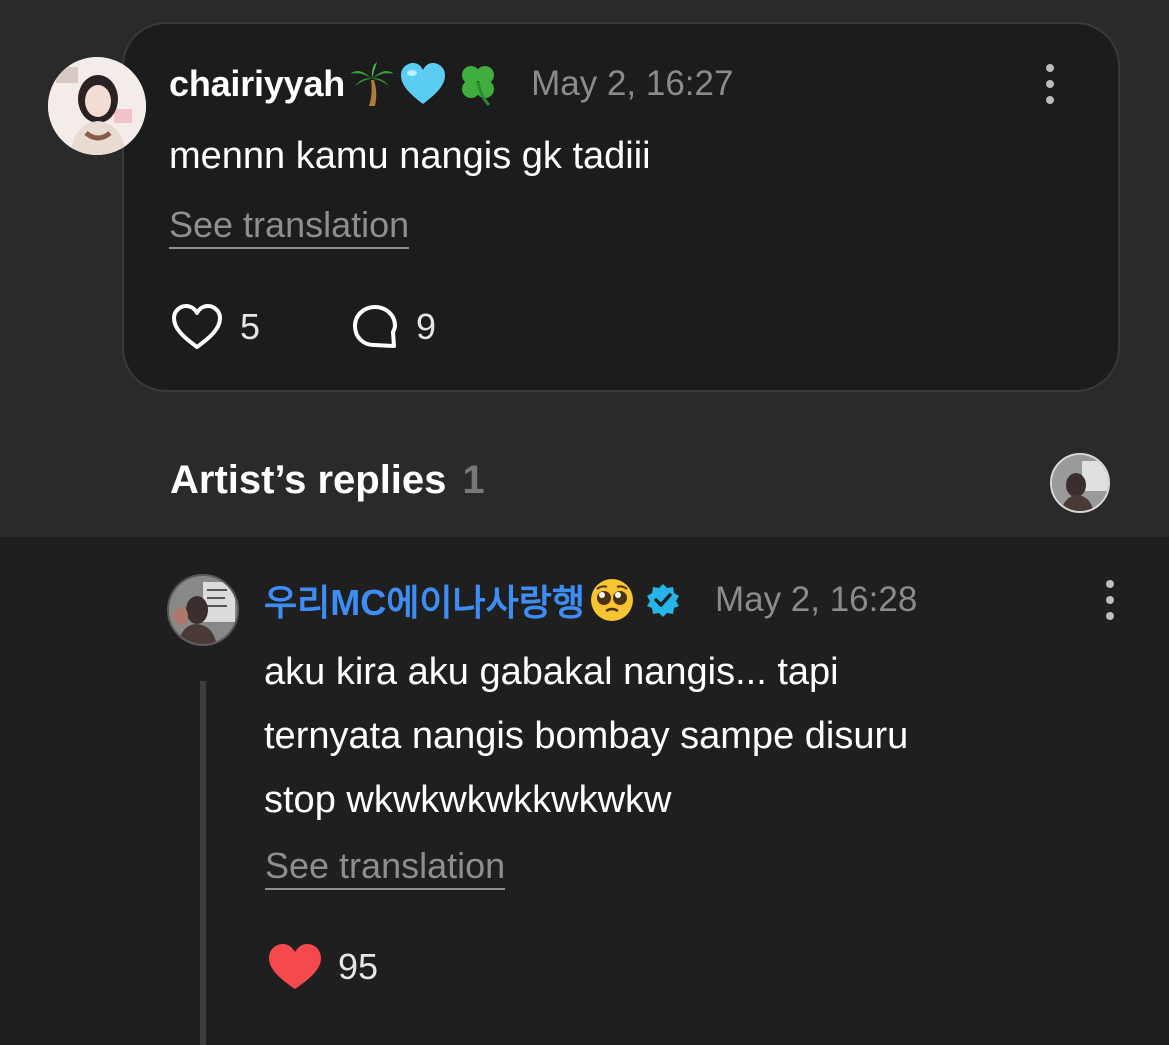 This screenshot has width=1169, height=1045. What do you see at coordinates (308, 480) in the screenshot?
I see `artist-replies-title: Artist’s replies` at bounding box center [308, 480].